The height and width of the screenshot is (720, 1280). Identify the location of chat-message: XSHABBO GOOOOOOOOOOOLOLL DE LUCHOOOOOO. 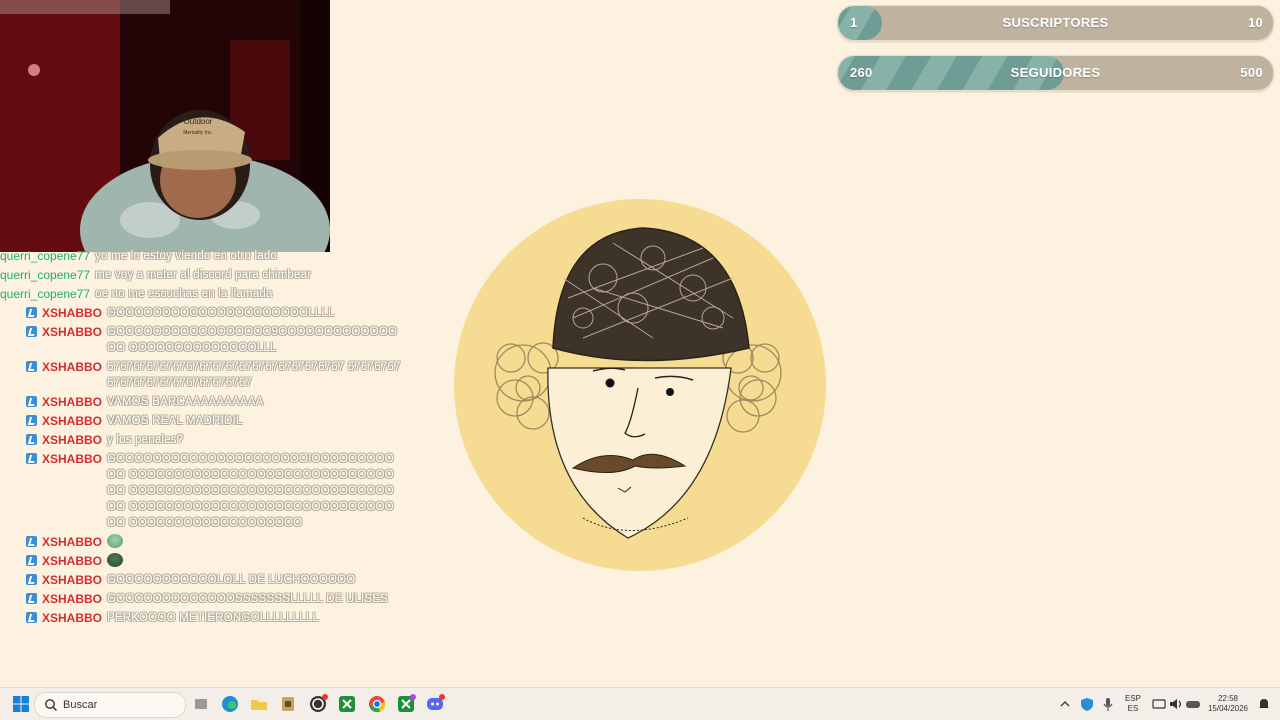
(210, 579).